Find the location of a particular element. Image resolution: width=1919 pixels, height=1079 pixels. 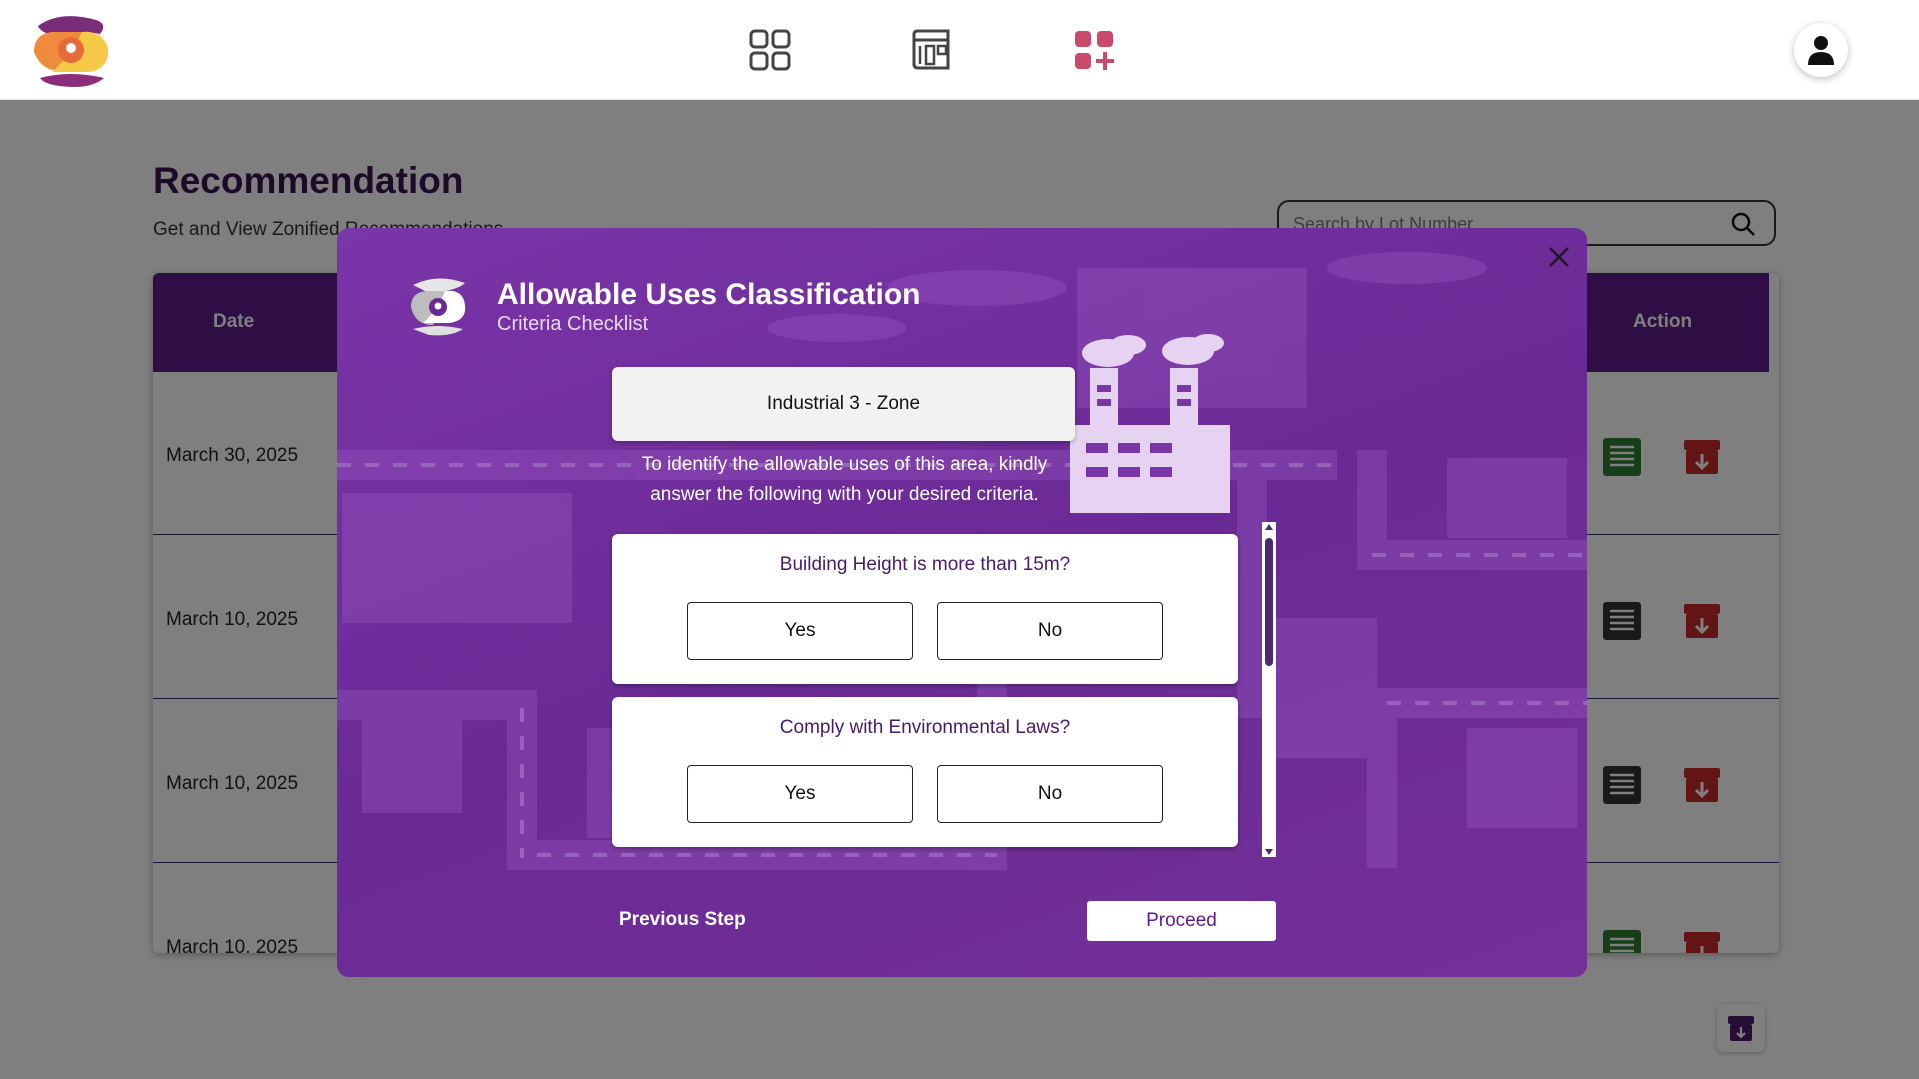

previous-step-button: Previous Step is located at coordinates (682, 920).